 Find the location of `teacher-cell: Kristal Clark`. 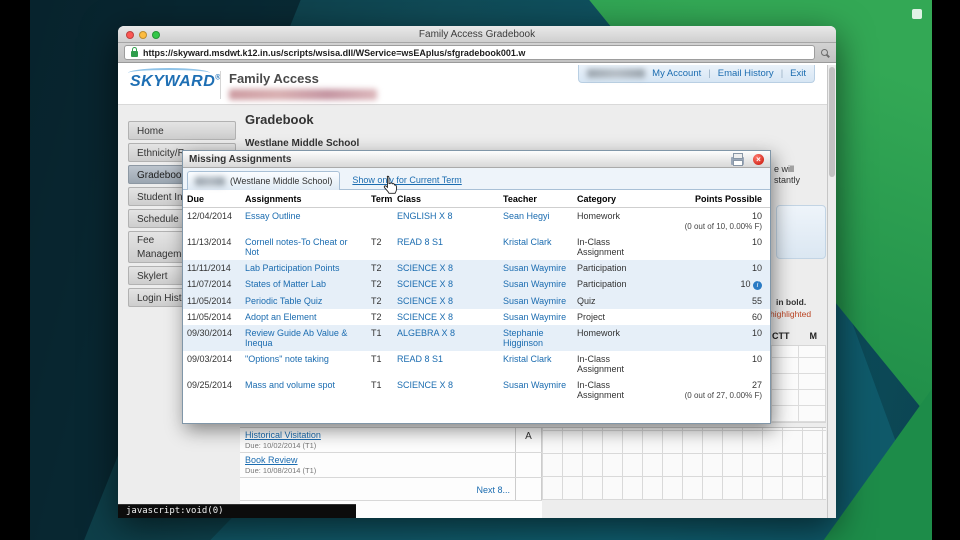

teacher-cell: Kristal Clark is located at coordinates (536, 364).